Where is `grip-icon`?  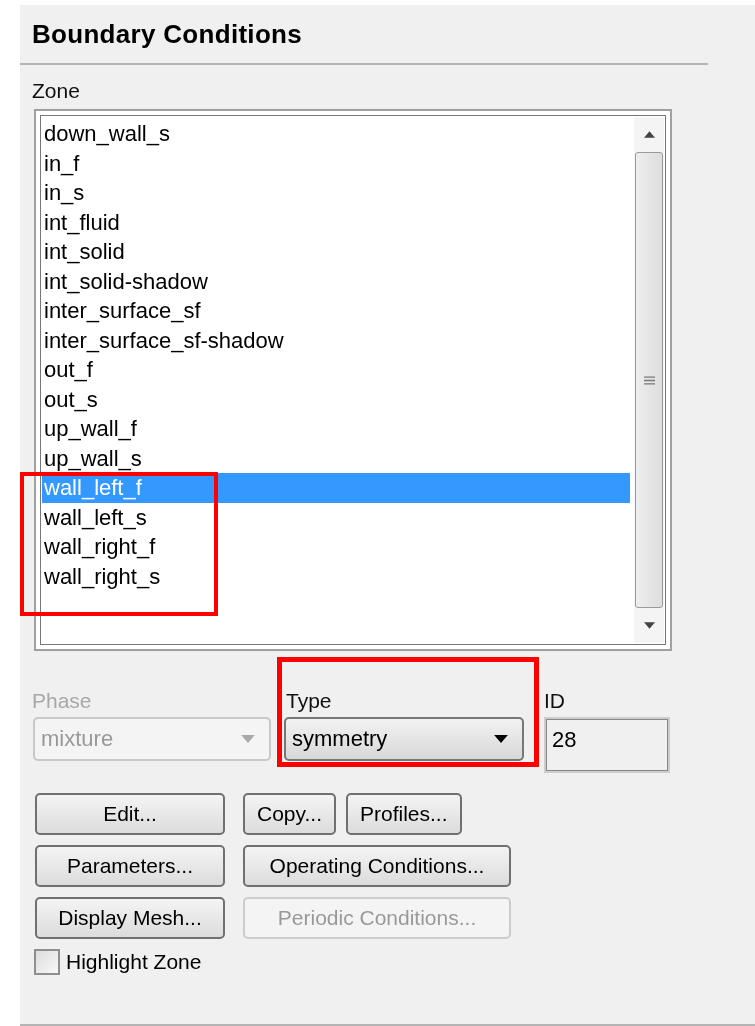 grip-icon is located at coordinates (649, 380).